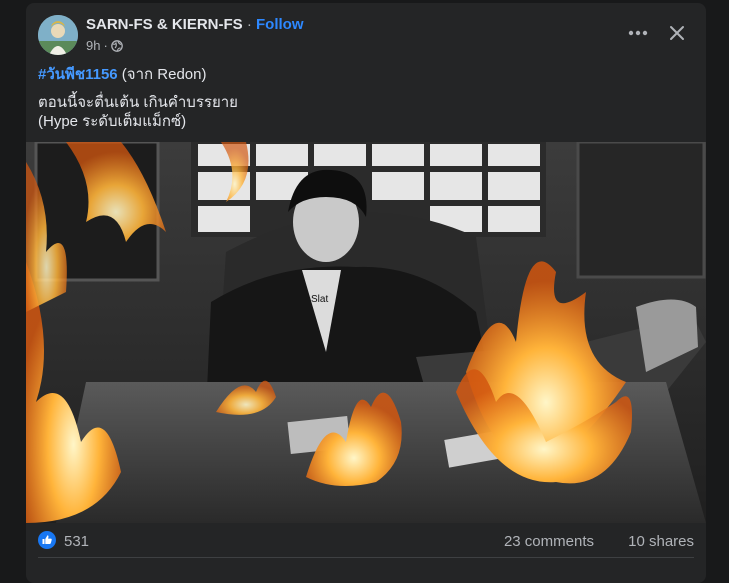  What do you see at coordinates (549, 541) in the screenshot?
I see `comments-count: 23 comments` at bounding box center [549, 541].